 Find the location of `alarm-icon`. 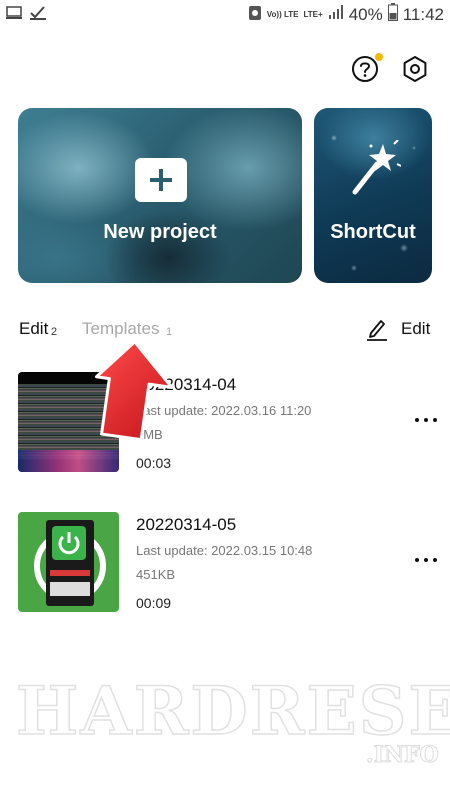

alarm-icon is located at coordinates (255, 14).